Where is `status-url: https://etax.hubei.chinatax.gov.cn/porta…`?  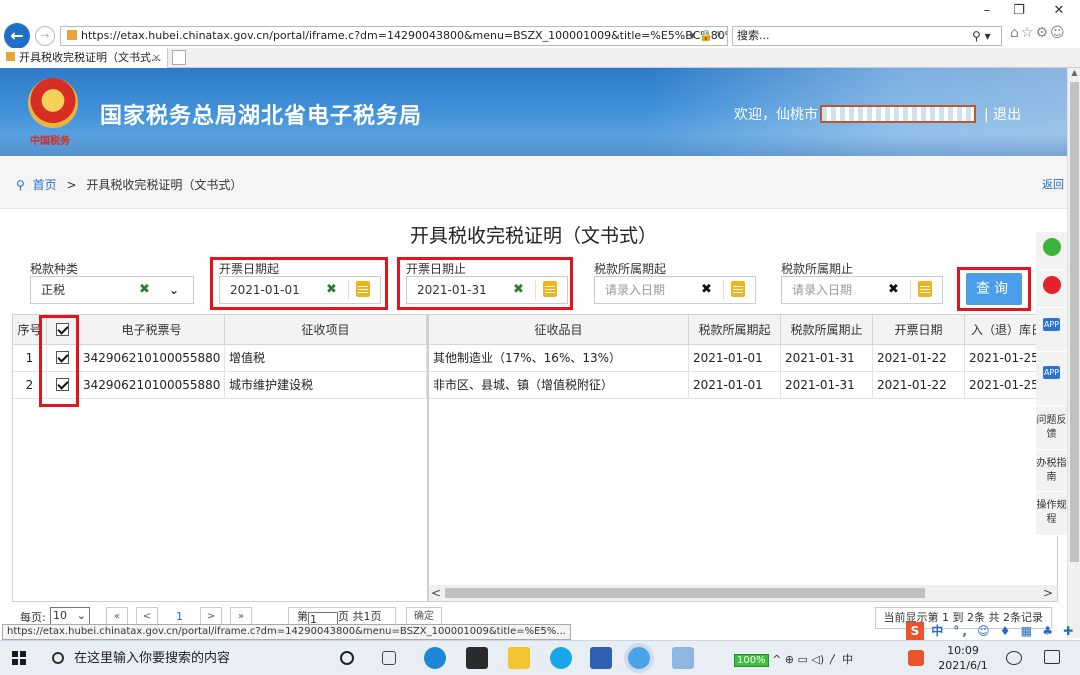 status-url: https://etax.hubei.chinatax.gov.cn/porta… is located at coordinates (286, 632).